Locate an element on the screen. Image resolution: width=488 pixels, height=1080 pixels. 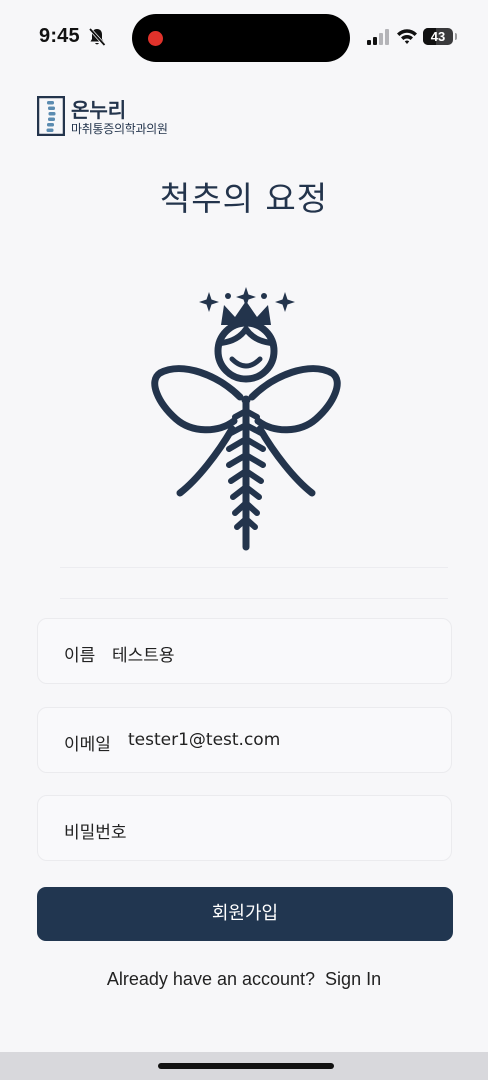
email-field: 이메일 tester1@test.com is located at coordinates (244, 740).